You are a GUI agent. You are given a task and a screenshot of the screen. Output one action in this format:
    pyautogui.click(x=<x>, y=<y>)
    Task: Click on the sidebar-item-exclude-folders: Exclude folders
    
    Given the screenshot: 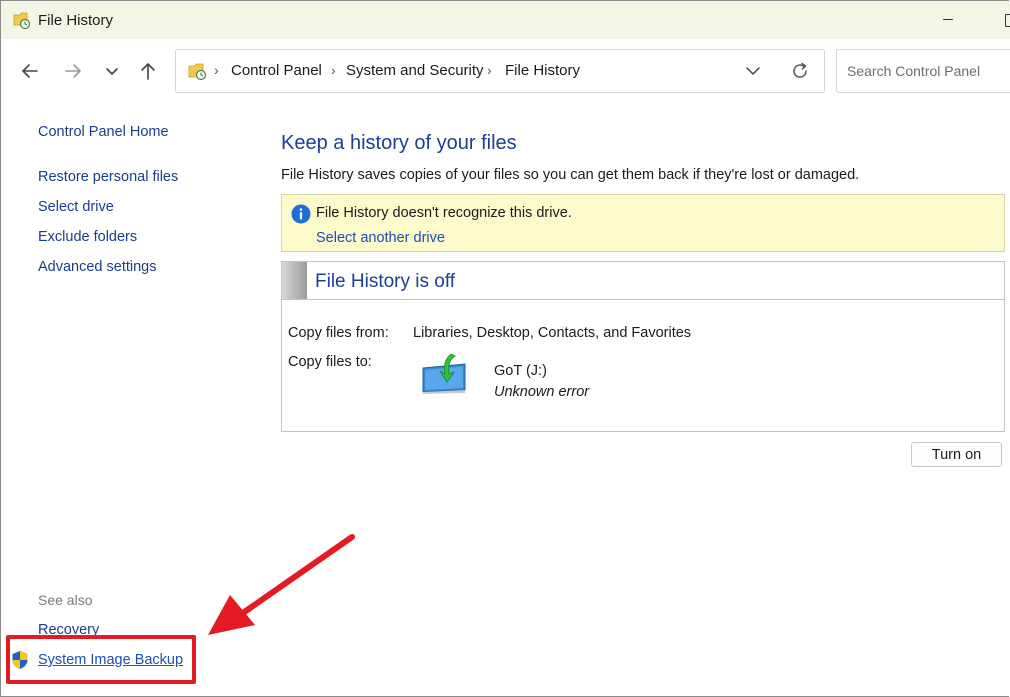 What is the action you would take?
    pyautogui.click(x=87, y=237)
    